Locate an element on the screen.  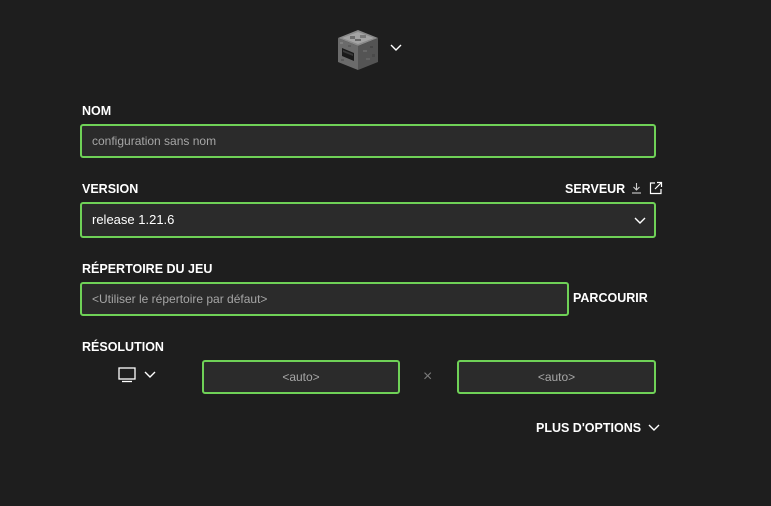
name-field-box is located at coordinates (368, 141).